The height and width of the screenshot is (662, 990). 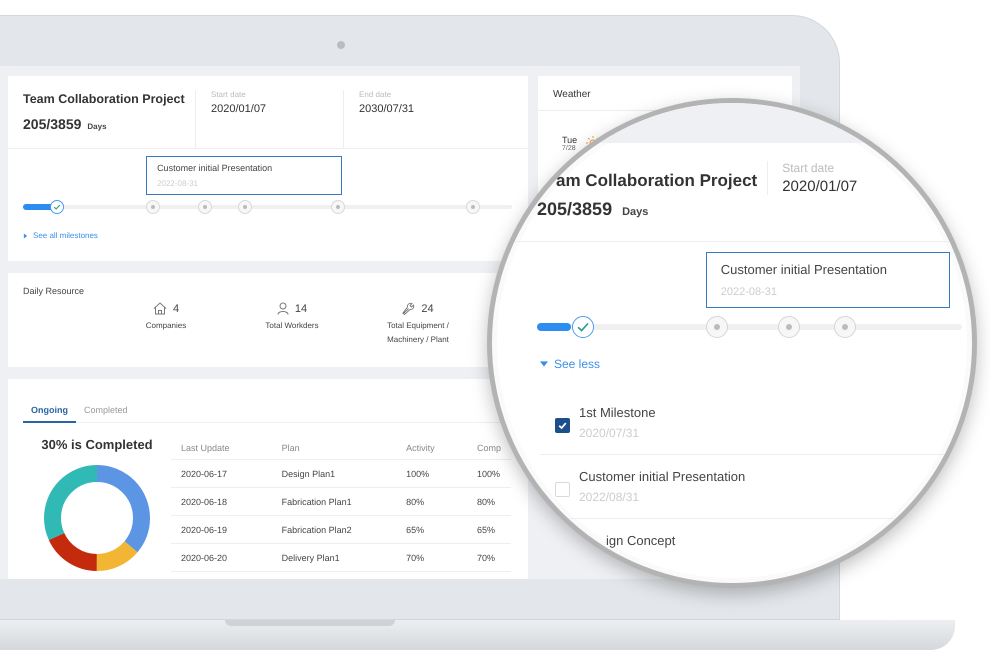 I want to click on person-icon, so click(x=282, y=308).